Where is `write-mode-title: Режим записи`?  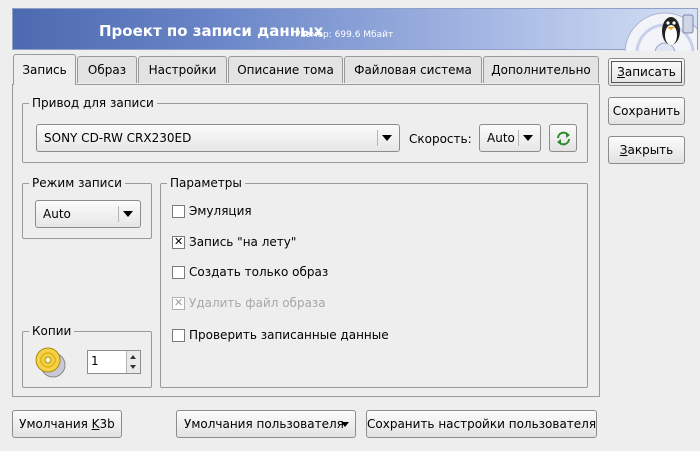 write-mode-title: Режим записи is located at coordinates (77, 183).